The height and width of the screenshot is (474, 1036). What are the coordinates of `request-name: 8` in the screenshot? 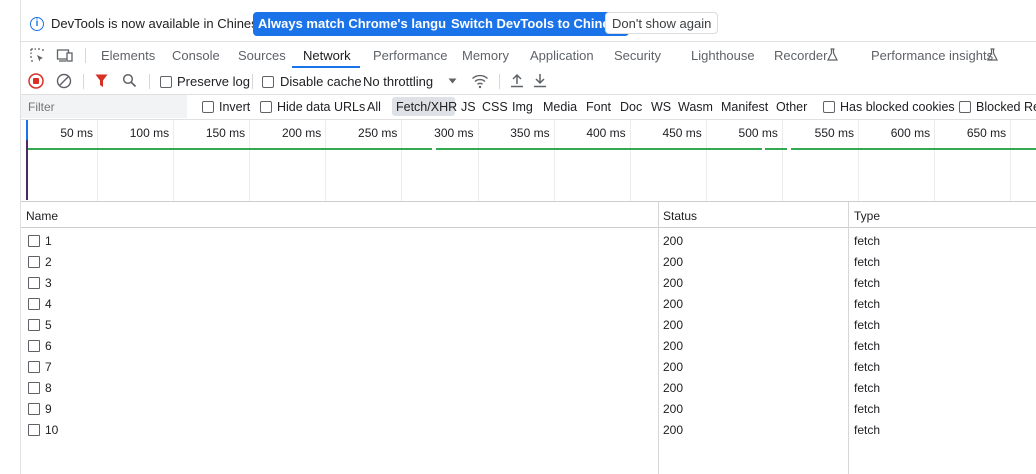 It's located at (48, 388).